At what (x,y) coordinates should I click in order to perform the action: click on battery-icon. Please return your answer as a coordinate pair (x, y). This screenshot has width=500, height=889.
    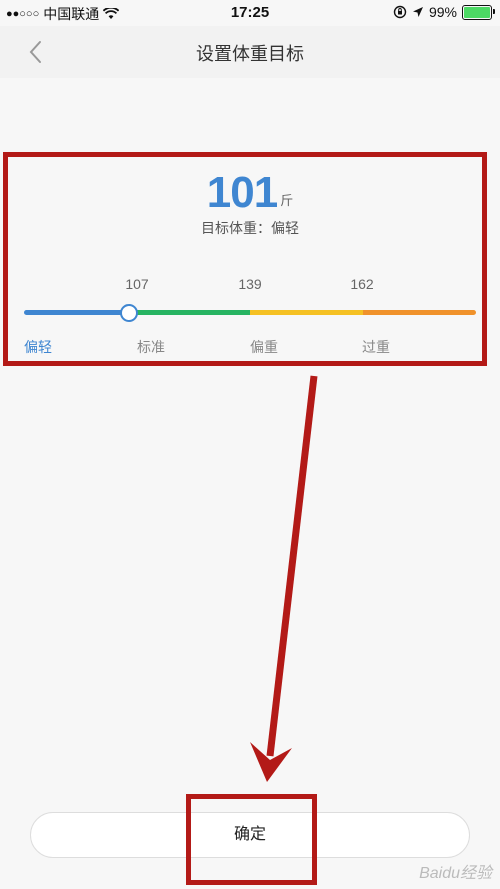
    Looking at the image, I should click on (478, 12).